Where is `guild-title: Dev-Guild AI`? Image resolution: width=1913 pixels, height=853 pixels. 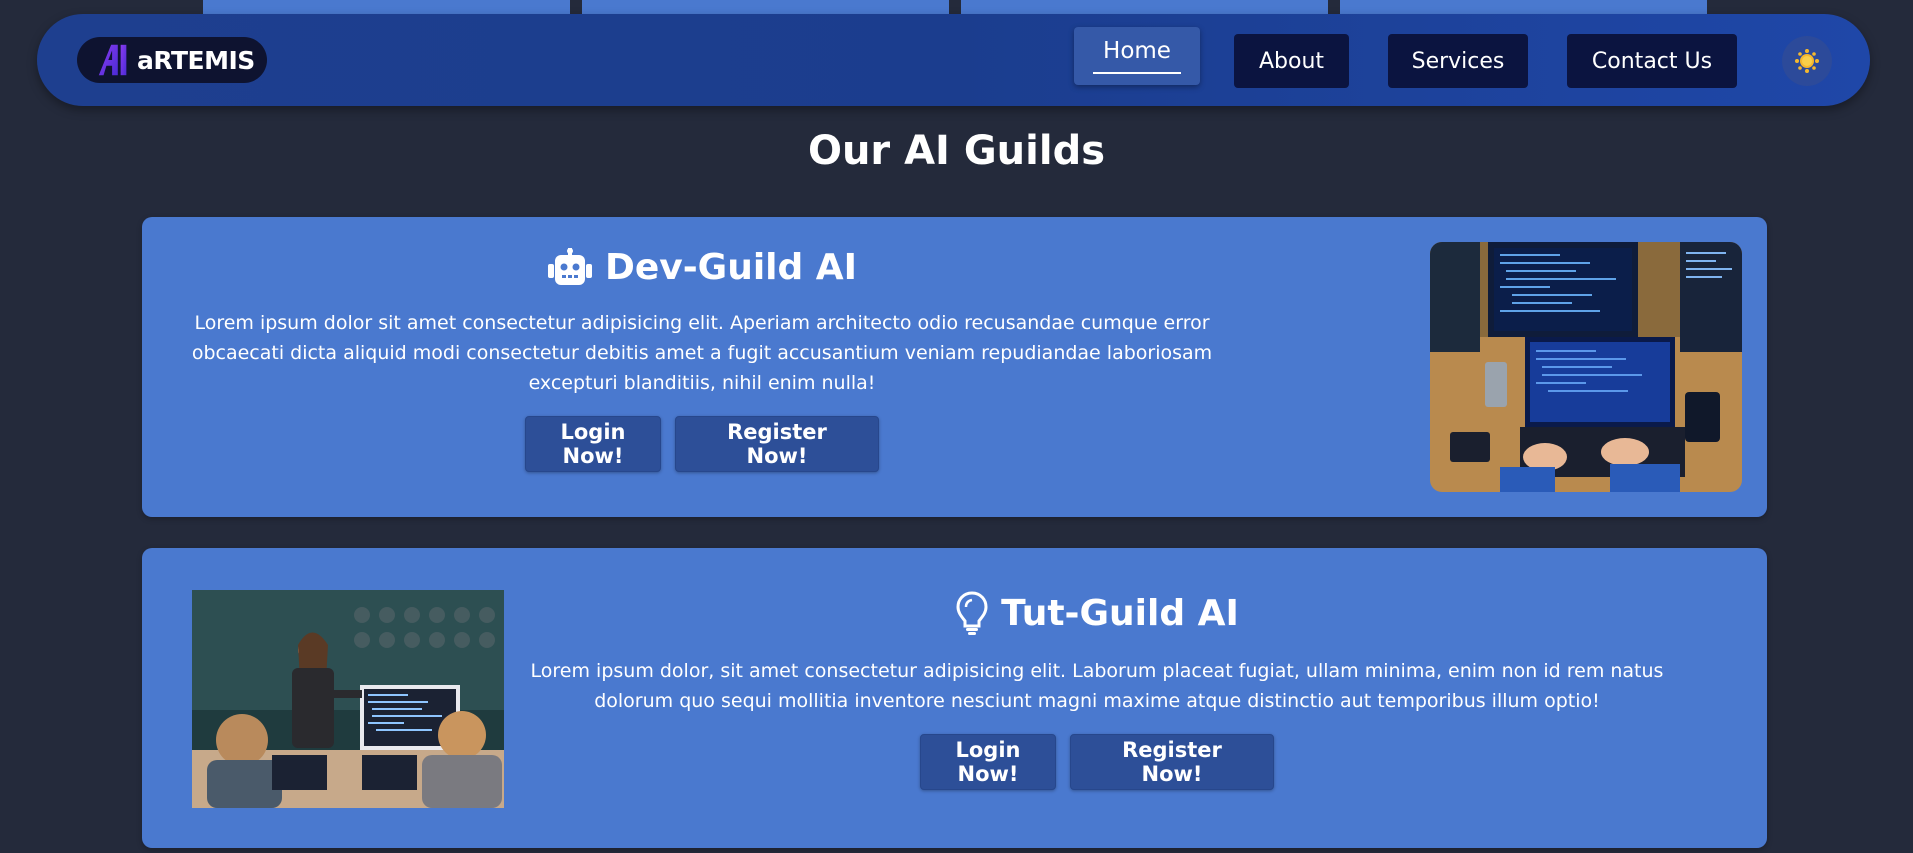 guild-title: Dev-Guild AI is located at coordinates (702, 267).